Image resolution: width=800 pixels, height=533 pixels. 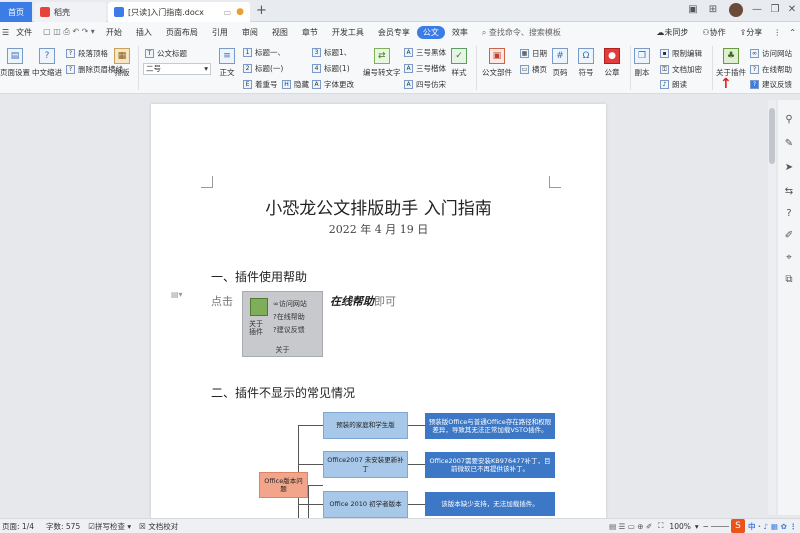 I want to click on toolbar-quick-icons: ▢ ◫ ⎙ ↶ ↷ ▾, so click(x=69, y=32).